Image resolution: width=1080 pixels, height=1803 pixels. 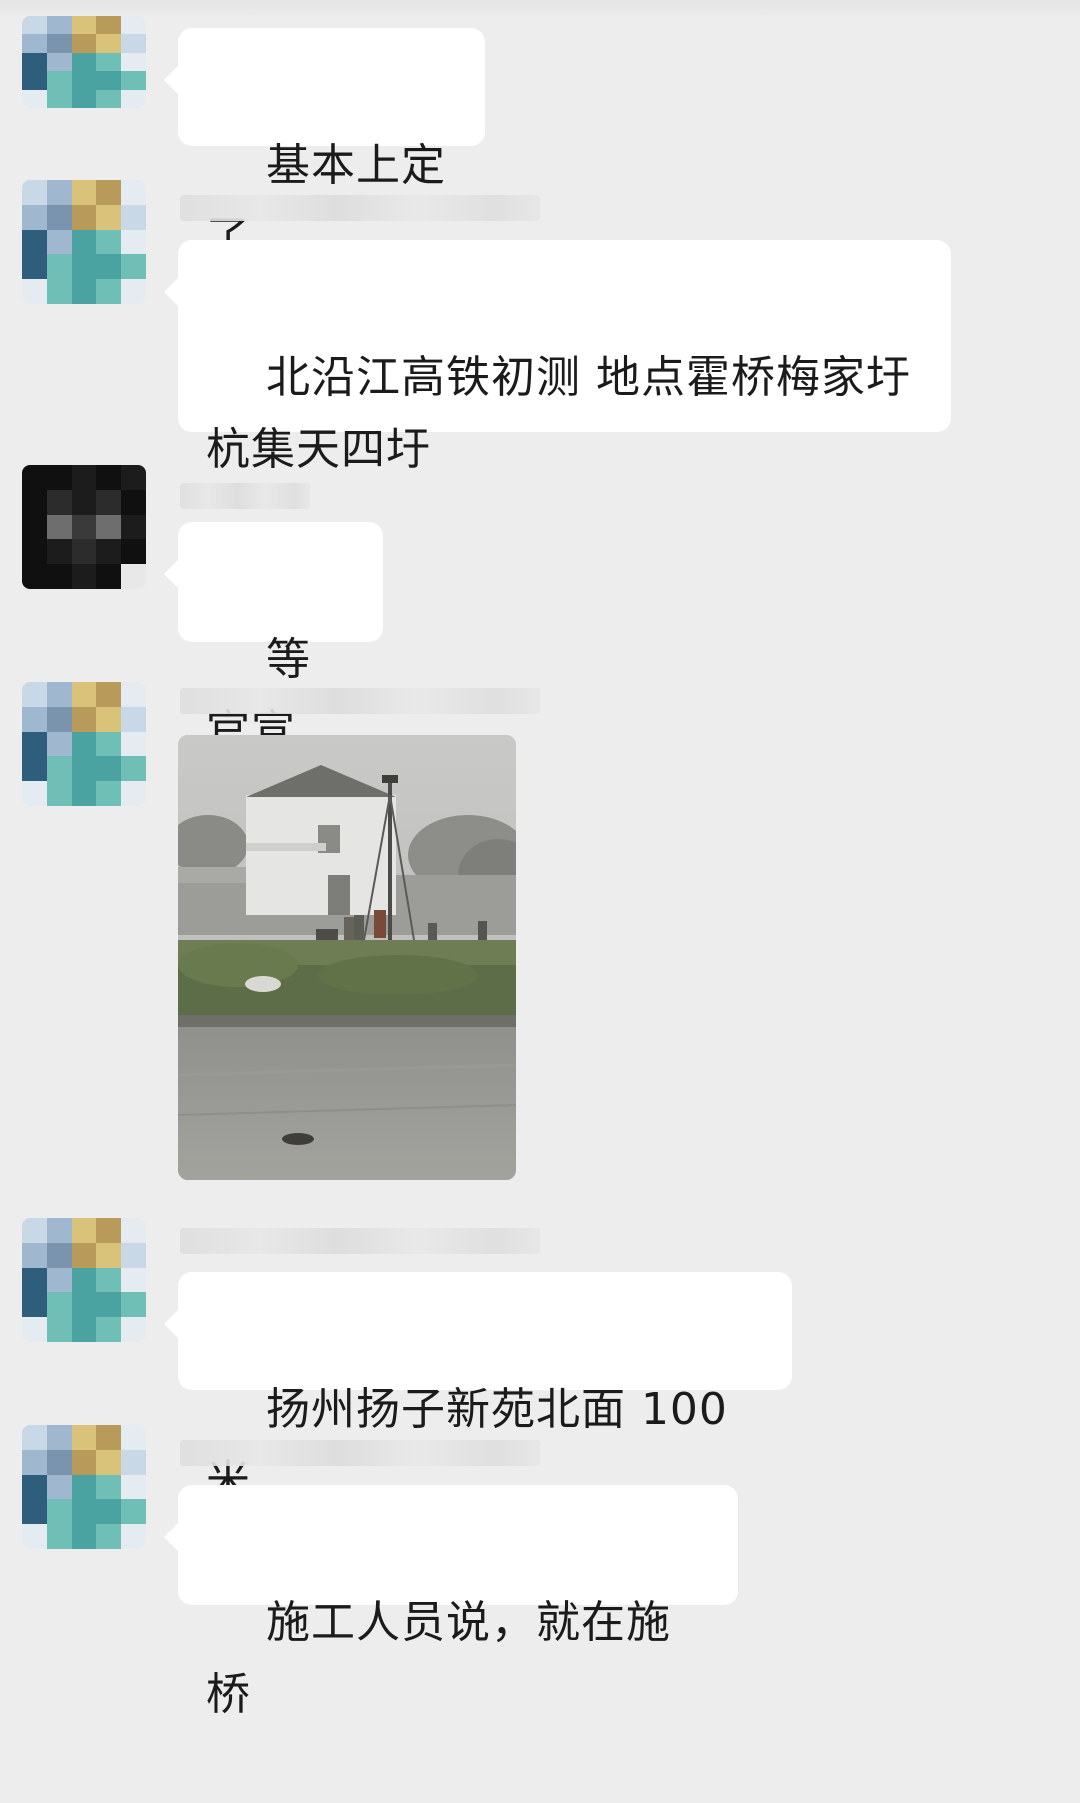 What do you see at coordinates (347, 957) in the screenshot?
I see `photo-message` at bounding box center [347, 957].